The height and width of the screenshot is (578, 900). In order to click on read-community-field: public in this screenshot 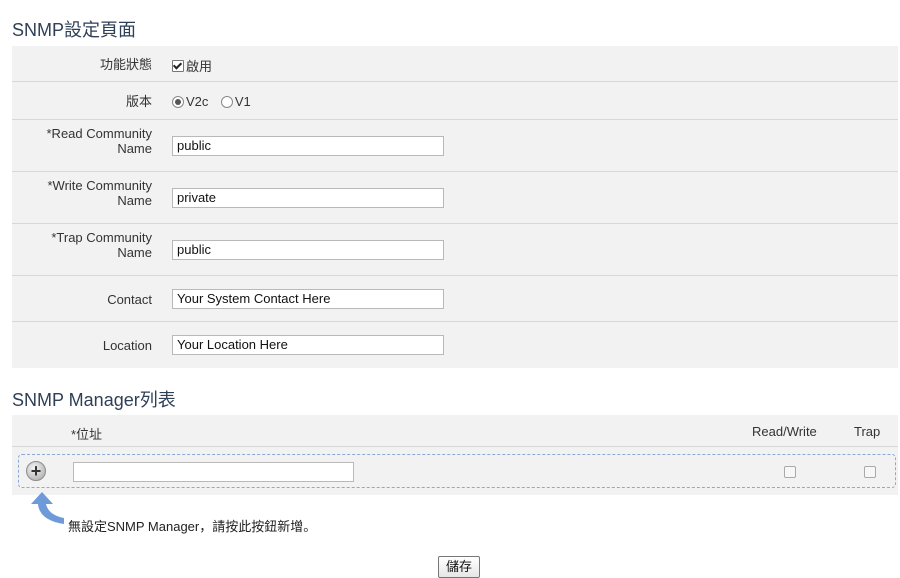, I will do `click(308, 146)`.